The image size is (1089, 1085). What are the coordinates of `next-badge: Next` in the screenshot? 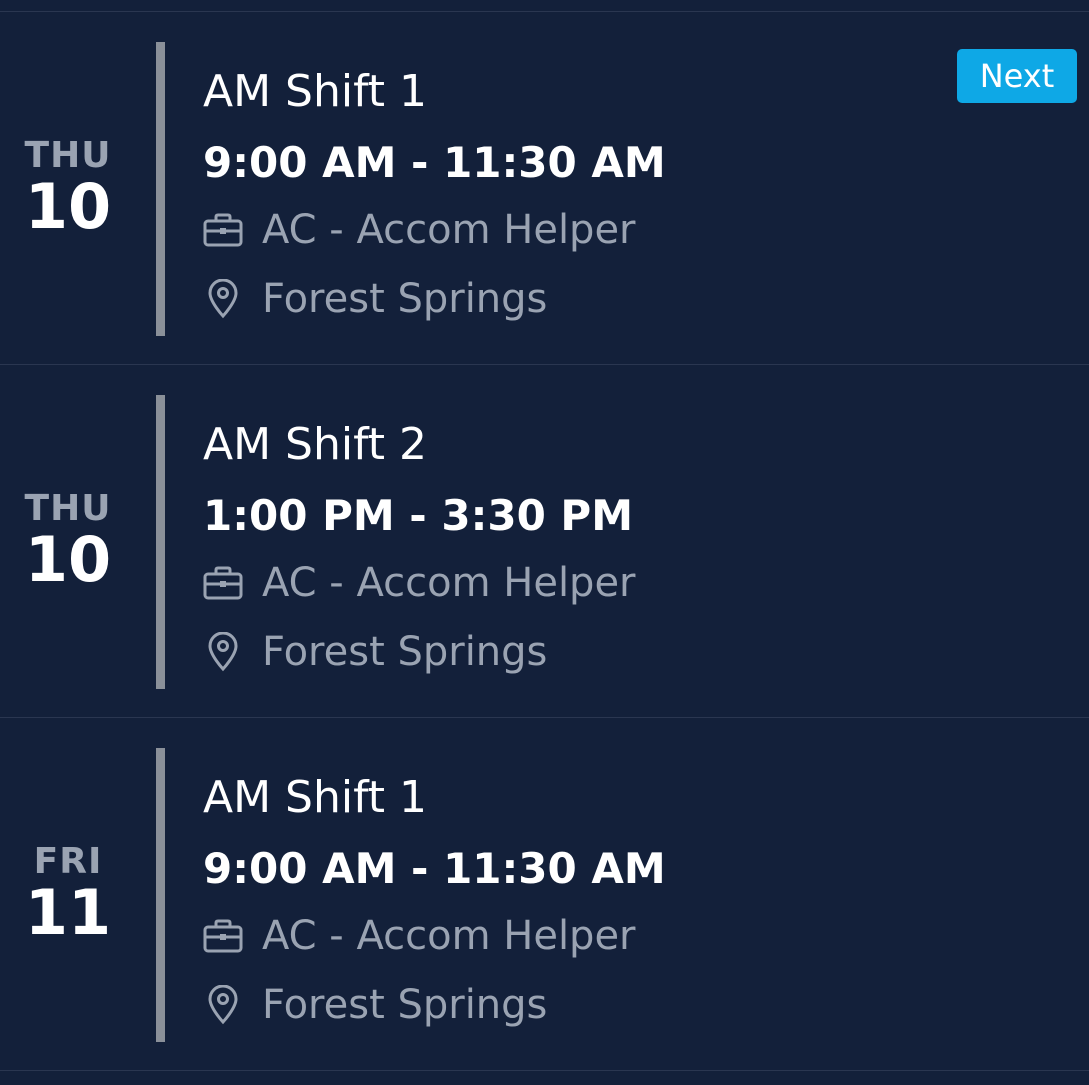 It's located at (1017, 76).